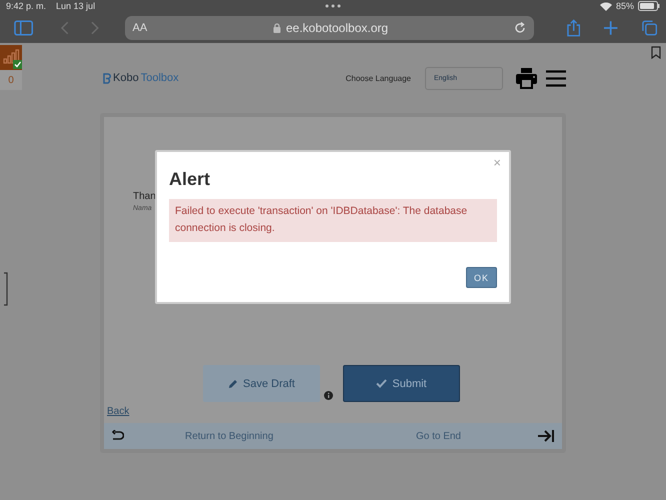  What do you see at coordinates (190, 179) in the screenshot?
I see `dialog-title: Alert` at bounding box center [190, 179].